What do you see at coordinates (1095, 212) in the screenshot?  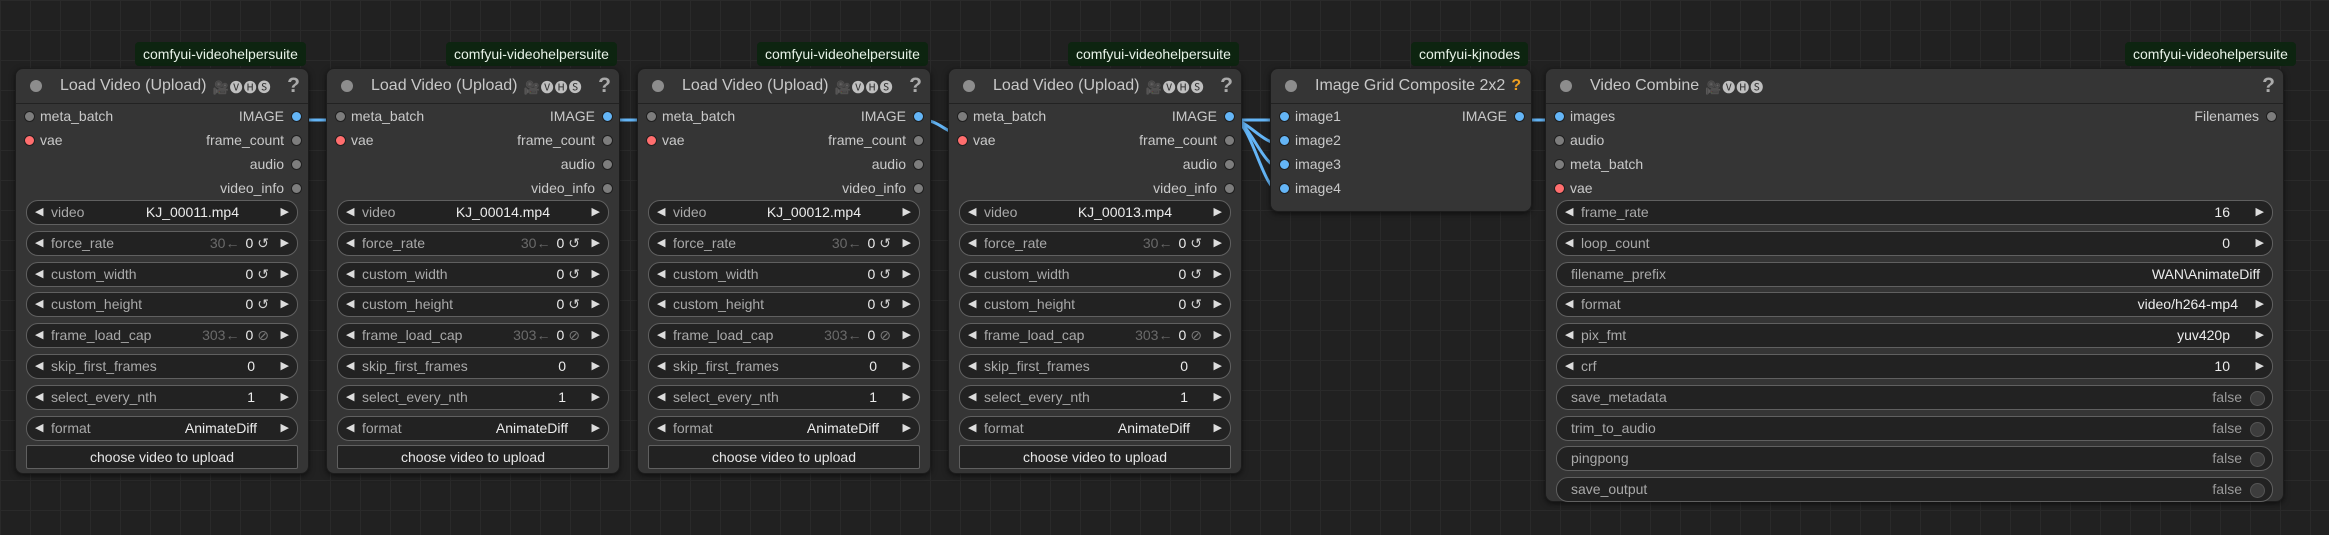 I see `video-combo: ◀ video KJ_00013.mp4 ▶` at bounding box center [1095, 212].